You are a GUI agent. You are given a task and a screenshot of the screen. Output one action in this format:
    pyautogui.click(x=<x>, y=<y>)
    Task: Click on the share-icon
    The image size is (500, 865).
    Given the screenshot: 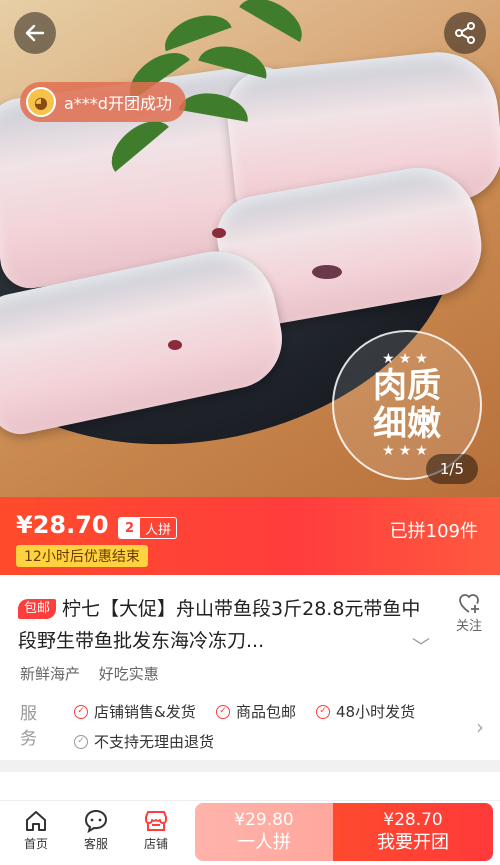 What is the action you would take?
    pyautogui.click(x=465, y=33)
    